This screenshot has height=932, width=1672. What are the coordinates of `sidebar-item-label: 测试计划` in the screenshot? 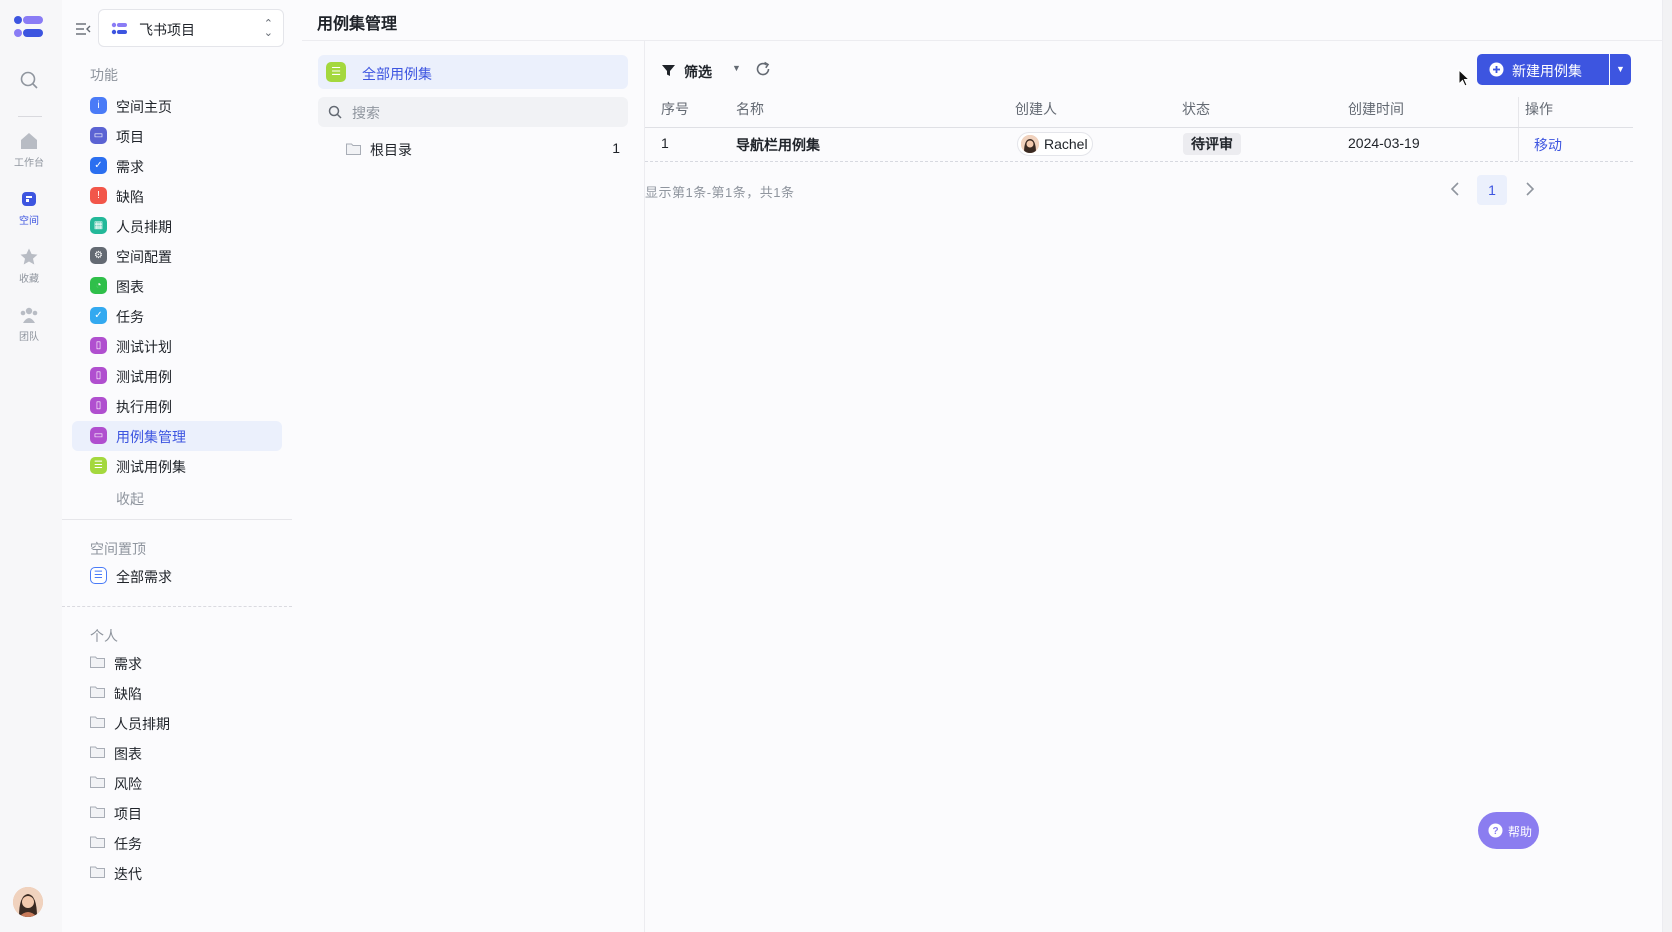 It's located at (144, 347).